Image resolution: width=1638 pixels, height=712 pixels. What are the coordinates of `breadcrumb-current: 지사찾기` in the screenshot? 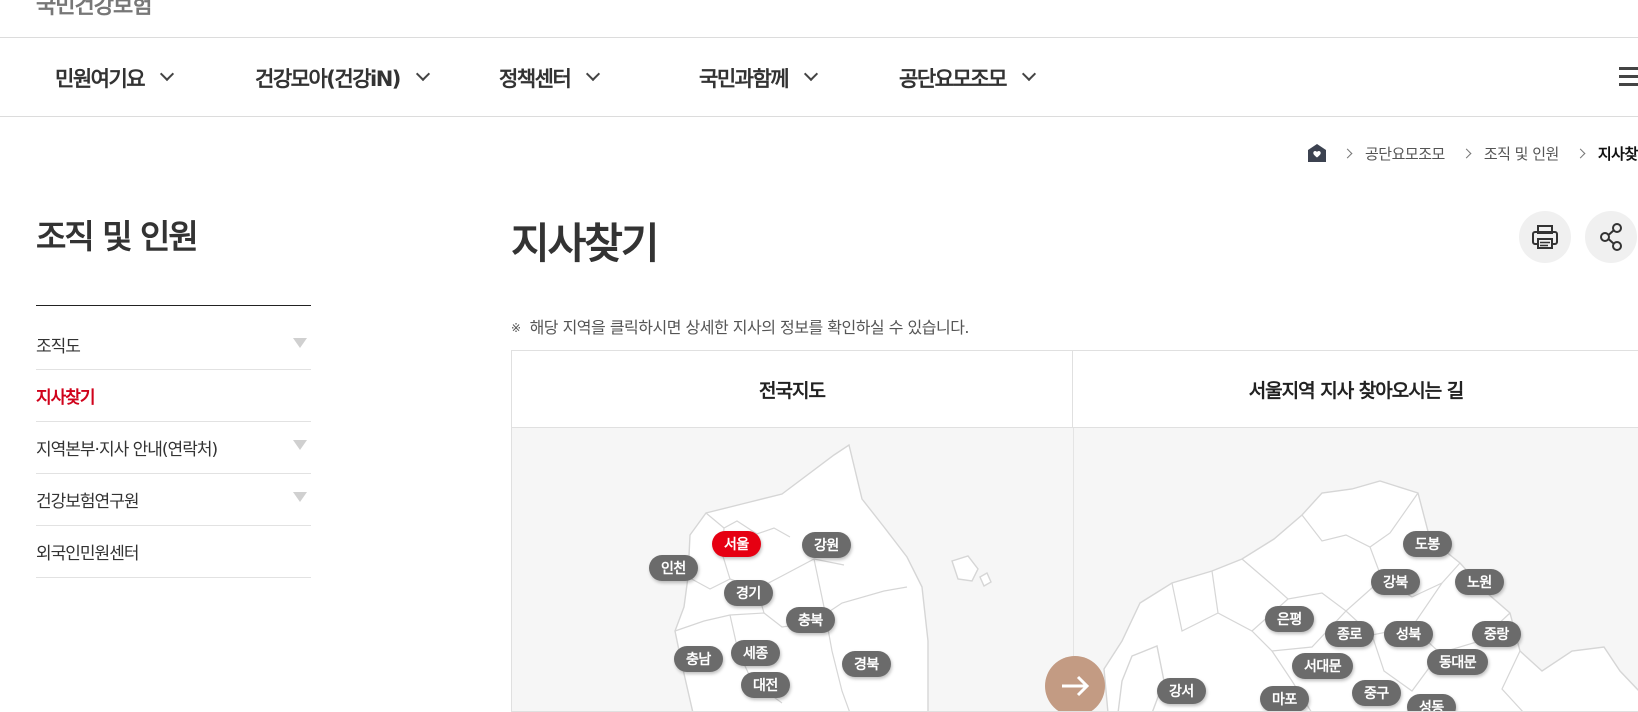 It's located at (1617, 153).